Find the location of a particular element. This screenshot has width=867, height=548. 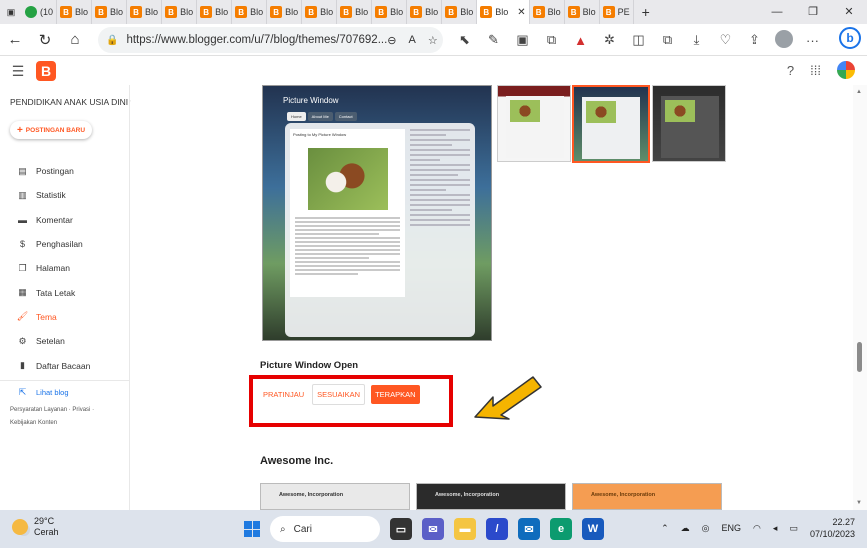

view-blog-link: ⇱ Lihat blog is located at coordinates (65, 391).